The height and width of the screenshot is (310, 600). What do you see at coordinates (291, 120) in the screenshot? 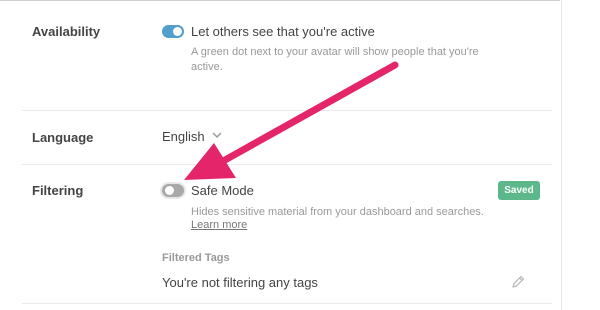
I see `annotation-arrow` at bounding box center [291, 120].